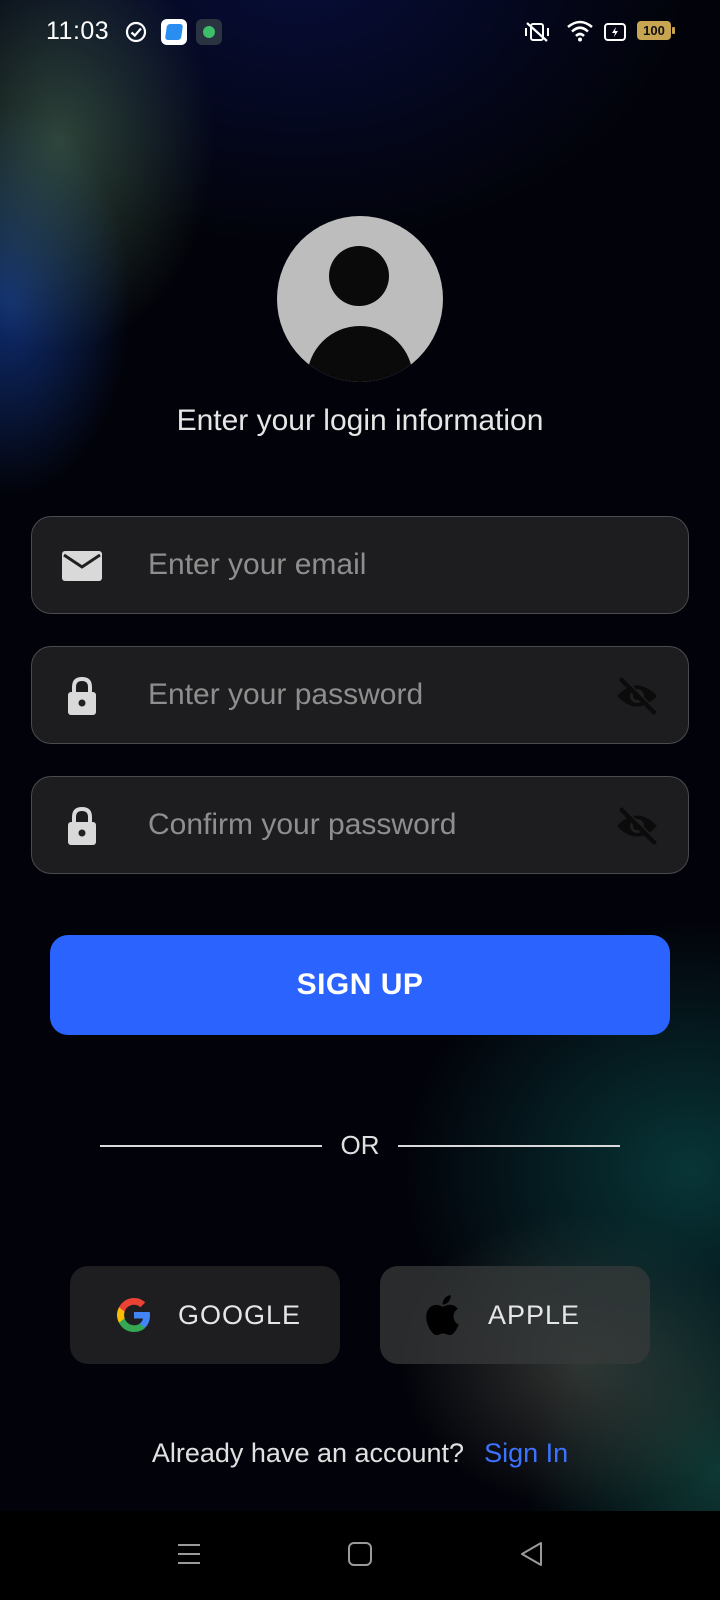 The height and width of the screenshot is (1600, 720). Describe the element at coordinates (359, 276) in the screenshot. I see `avatar-head` at that location.